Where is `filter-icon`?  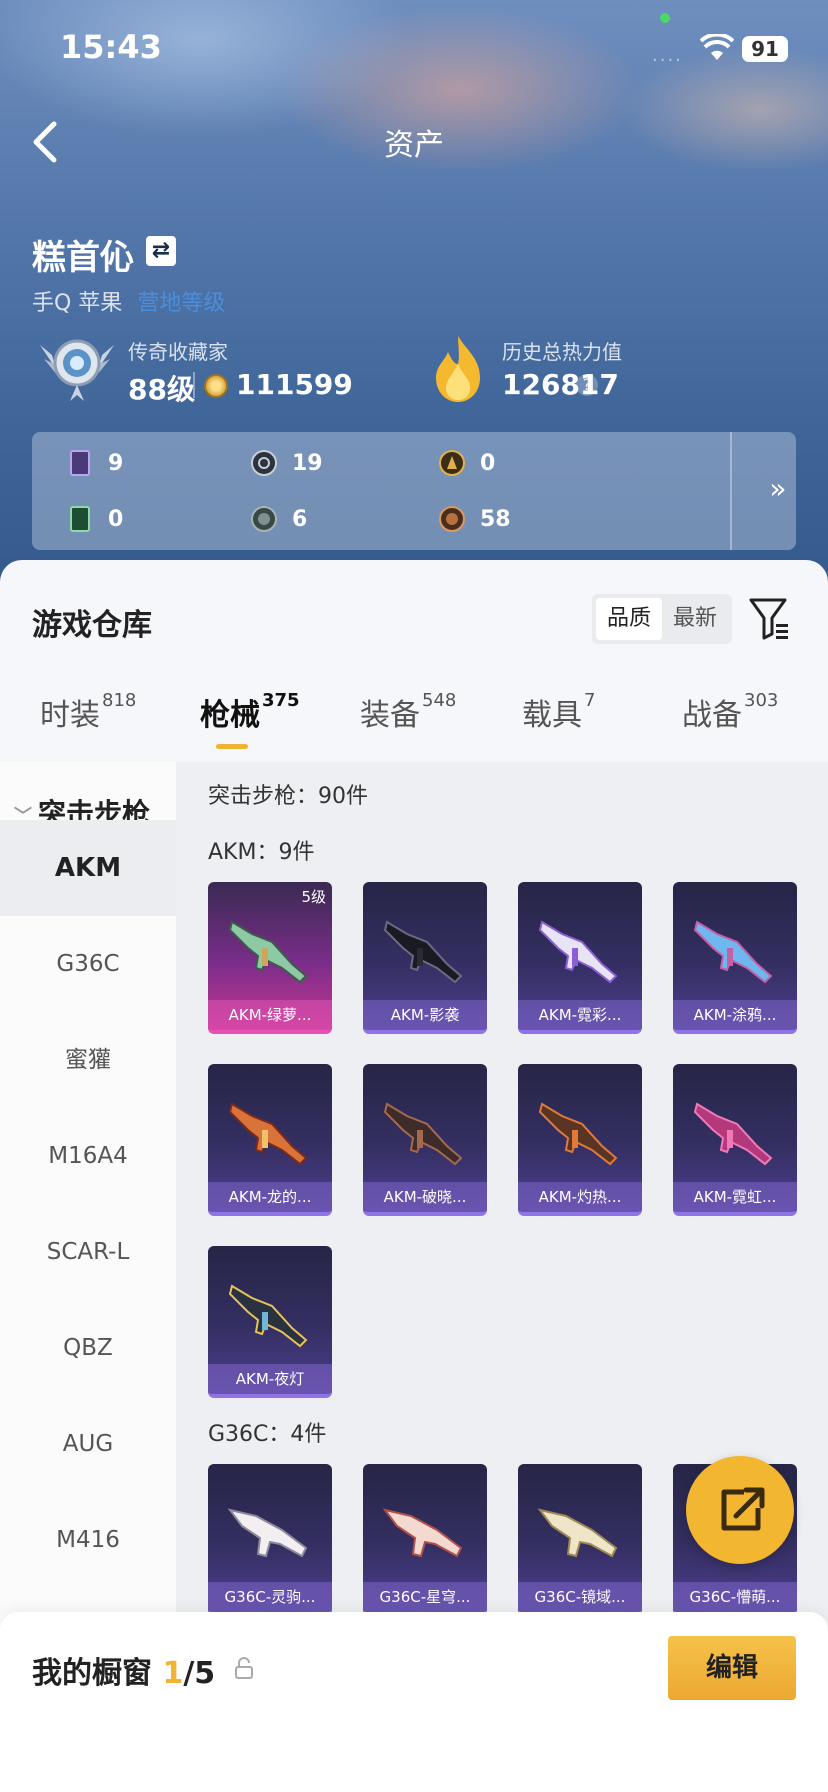 filter-icon is located at coordinates (770, 619).